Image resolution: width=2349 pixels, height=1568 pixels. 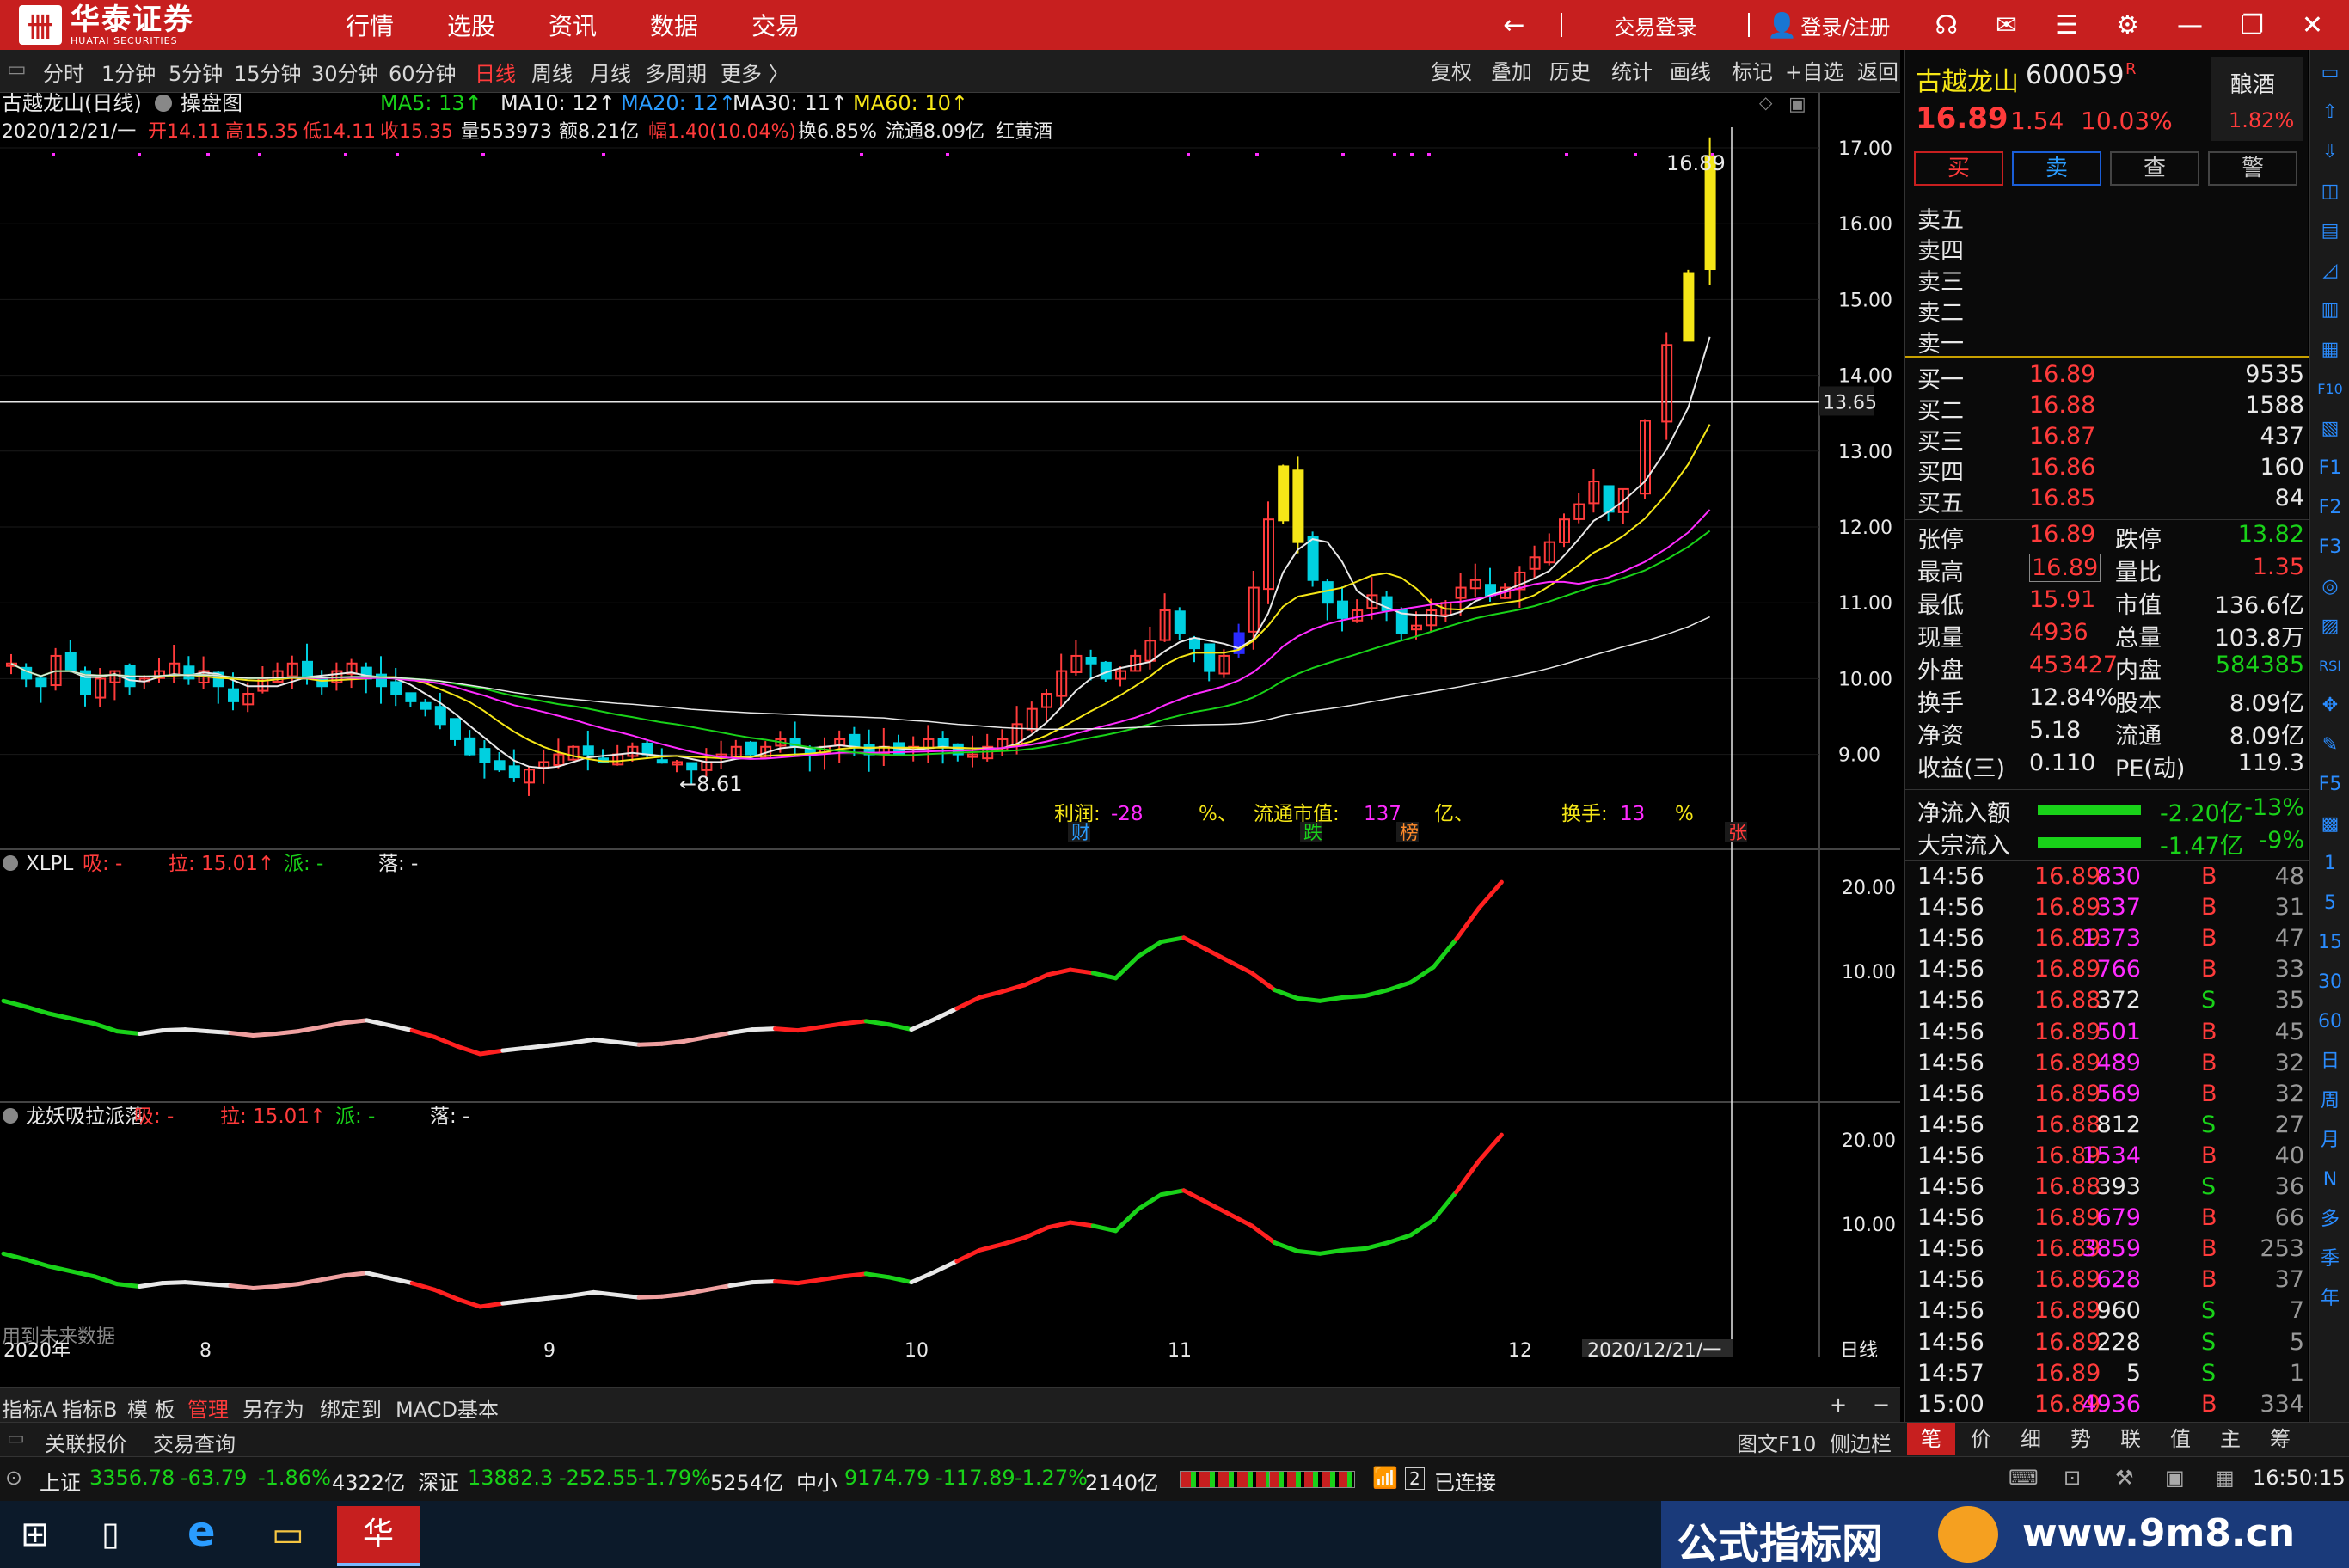 What do you see at coordinates (194, 1442) in the screenshot?
I see `lower-tab: 交易查询` at bounding box center [194, 1442].